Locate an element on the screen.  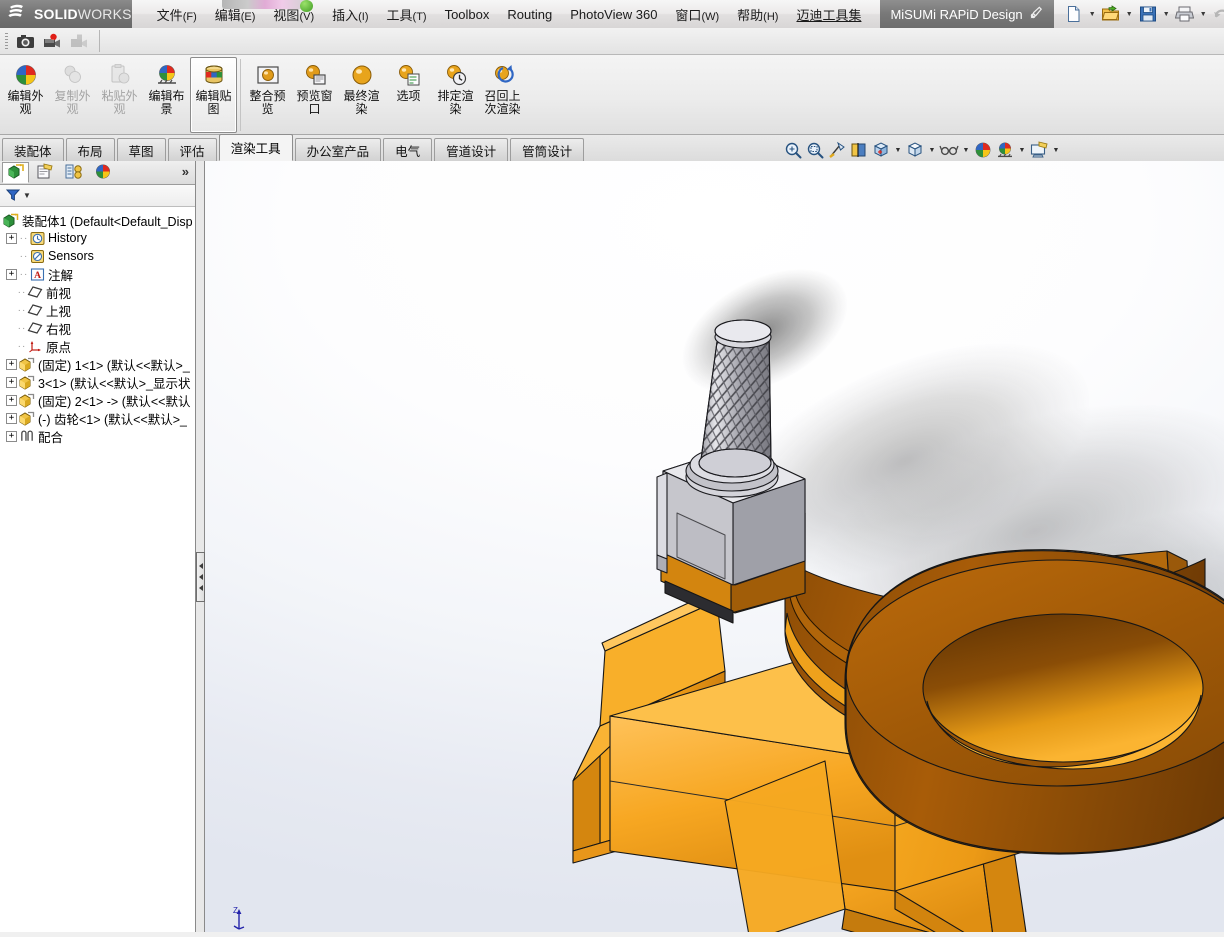
render-options-button: 选项 is located at coordinates (408, 95).